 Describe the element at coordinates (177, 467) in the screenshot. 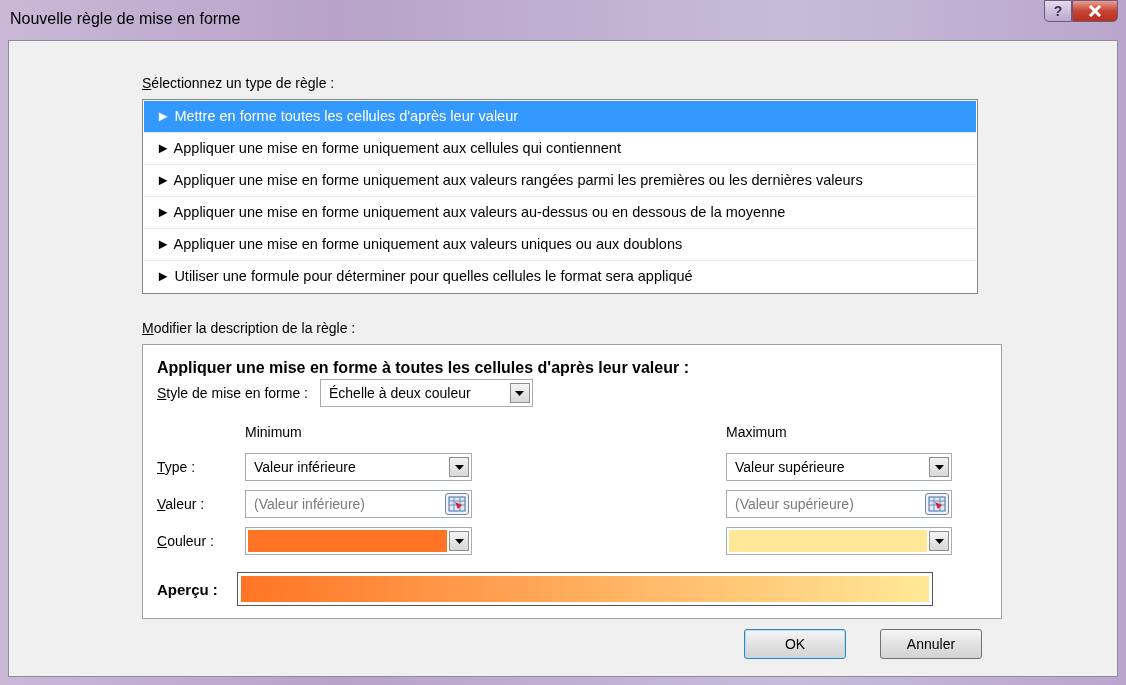

I see `type-label: Type :` at that location.